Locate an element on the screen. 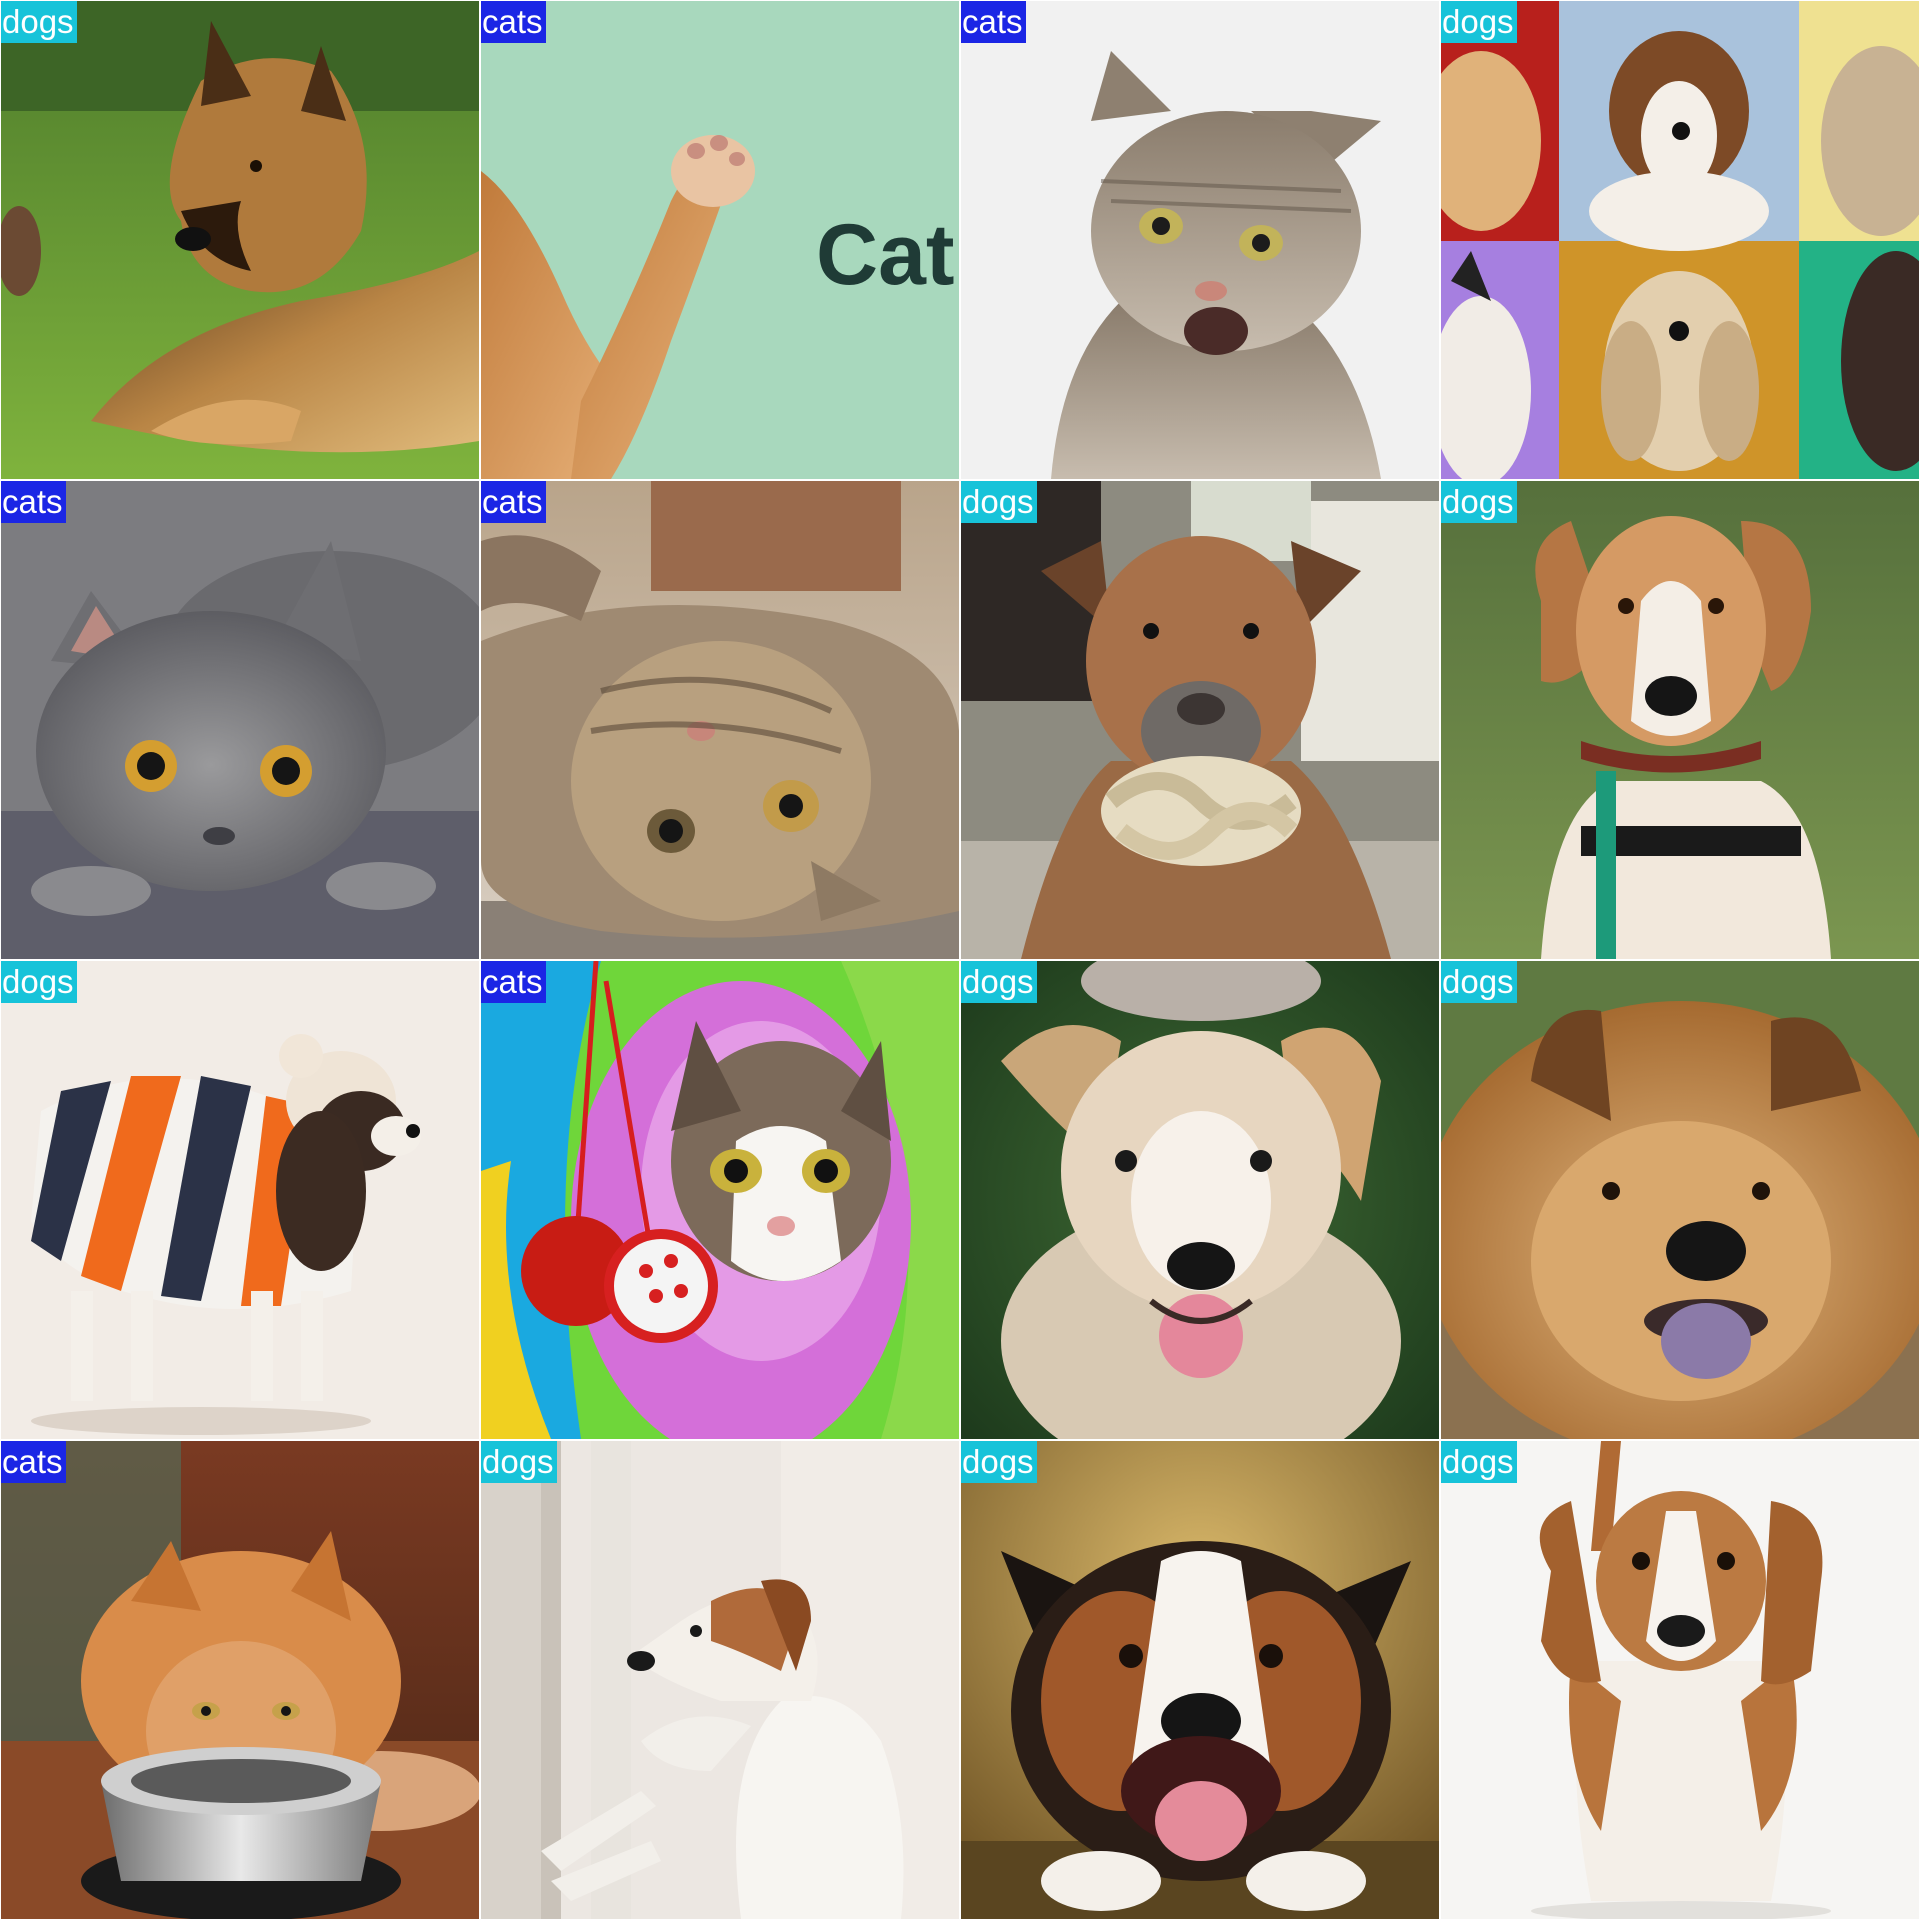  gray-cat-lying-photo is located at coordinates (240, 720).